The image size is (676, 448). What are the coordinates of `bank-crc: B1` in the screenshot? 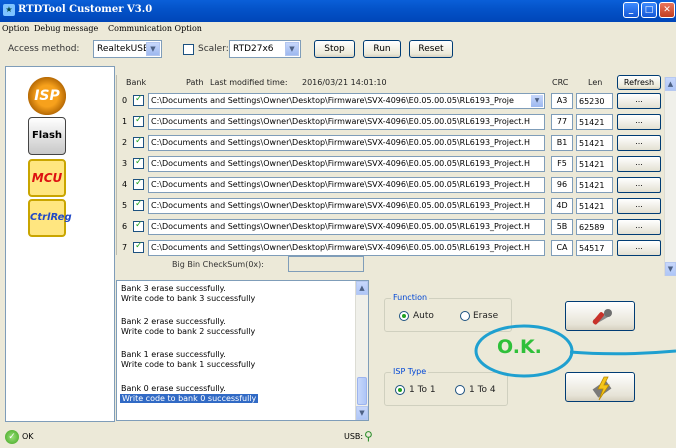 It's located at (562, 143).